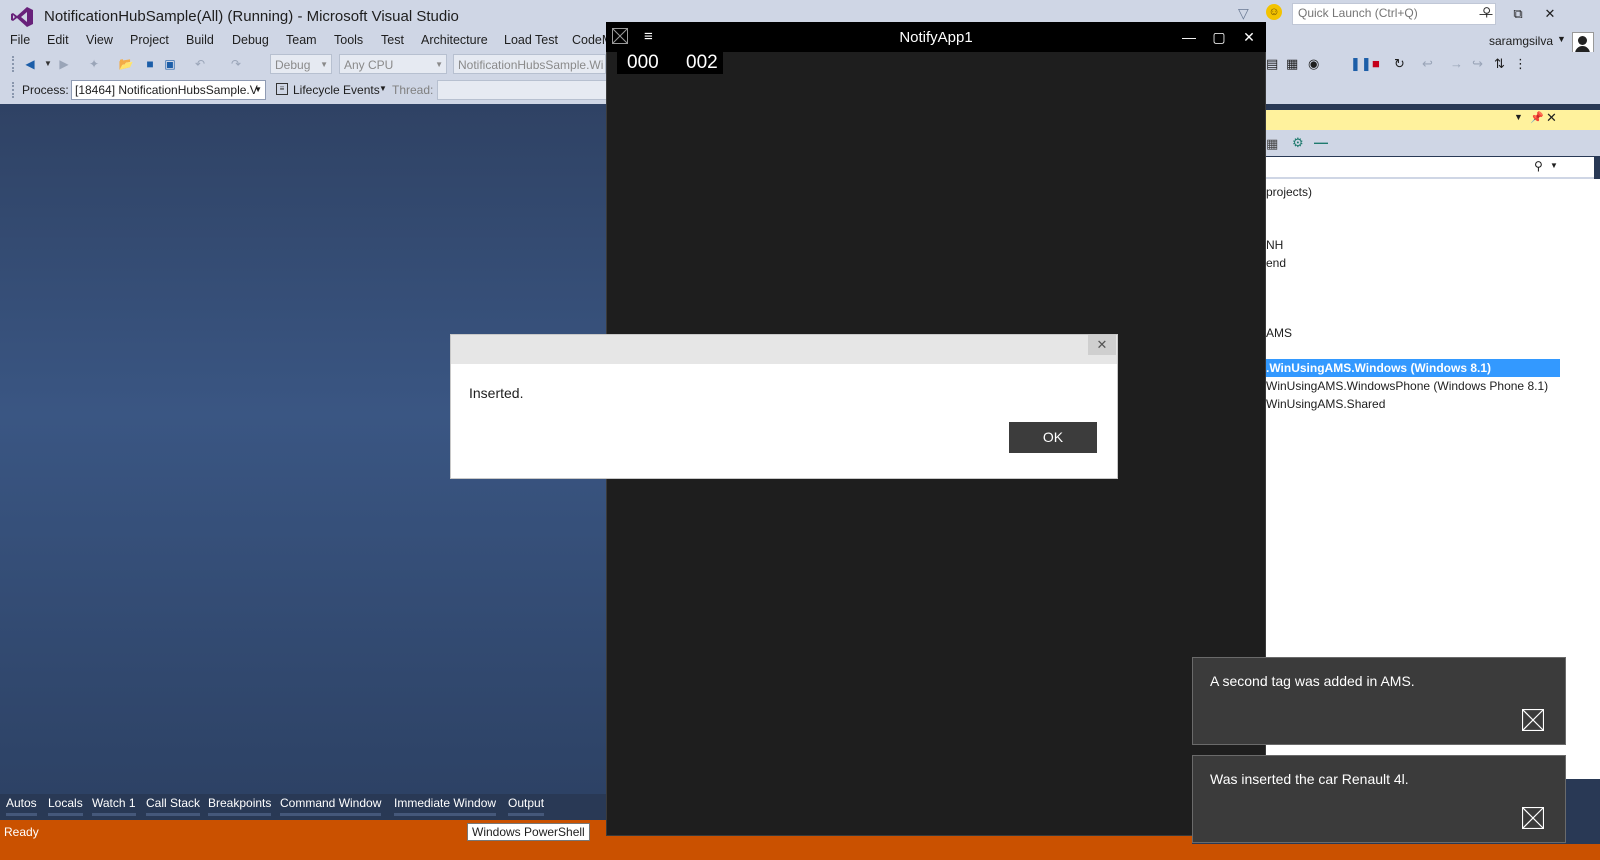 The width and height of the screenshot is (1600, 860). I want to click on tab-output: Output, so click(526, 806).